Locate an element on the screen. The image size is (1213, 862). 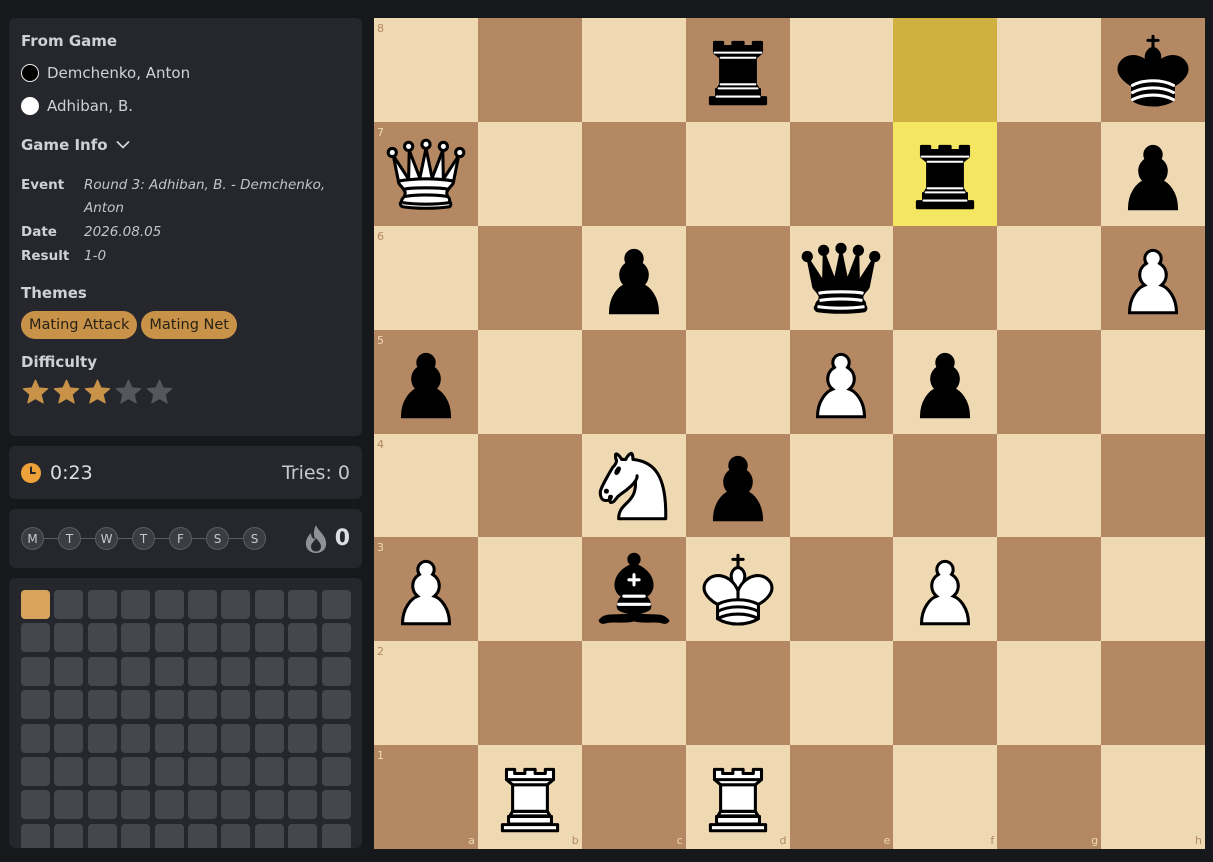
square-f2 is located at coordinates (945, 693).